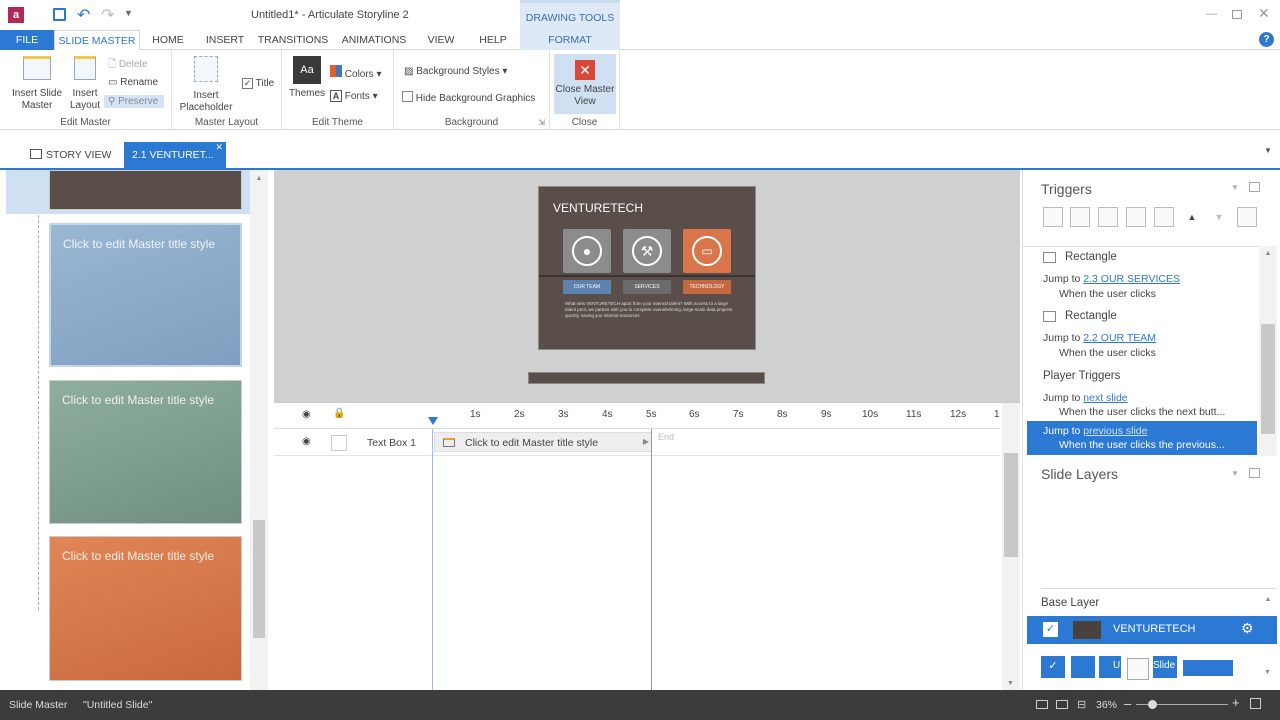 This screenshot has width=1280, height=720. What do you see at coordinates (339, 413) in the screenshot?
I see `lock-column-icon: 🔒` at bounding box center [339, 413].